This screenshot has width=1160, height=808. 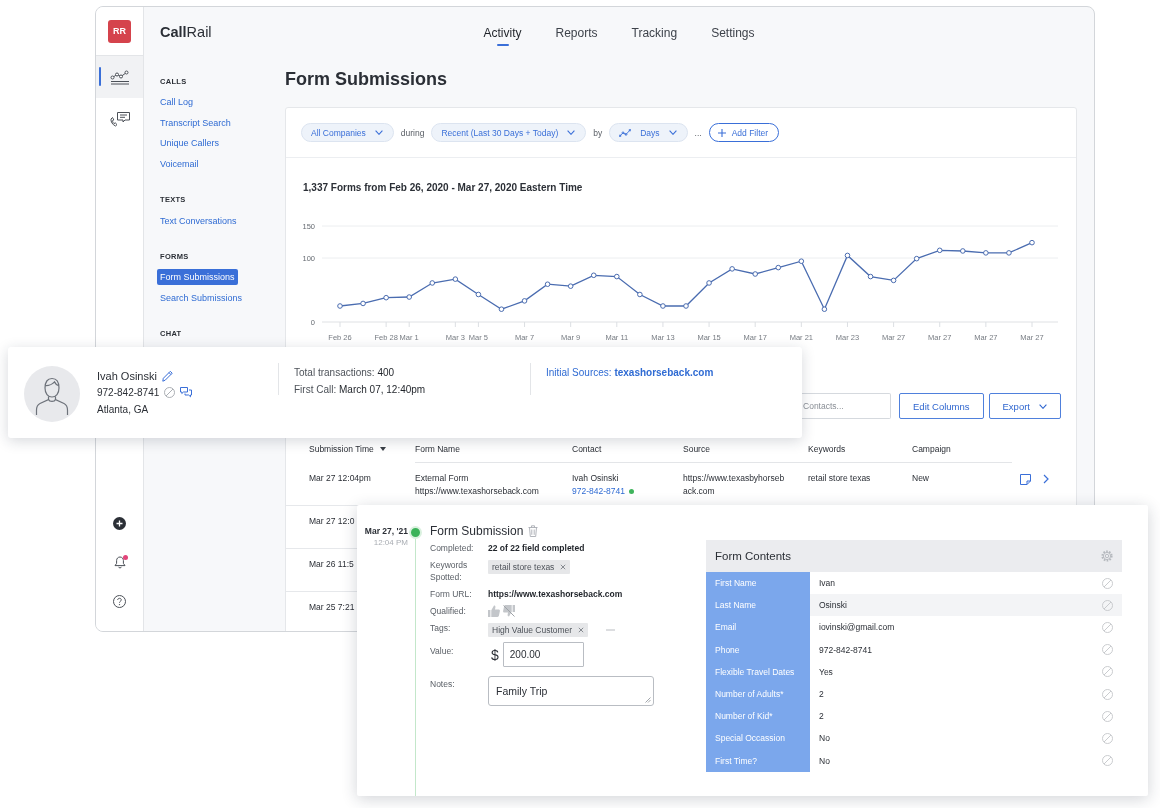 I want to click on submission-time: Mar 25 7:21, so click(x=332, y=607).